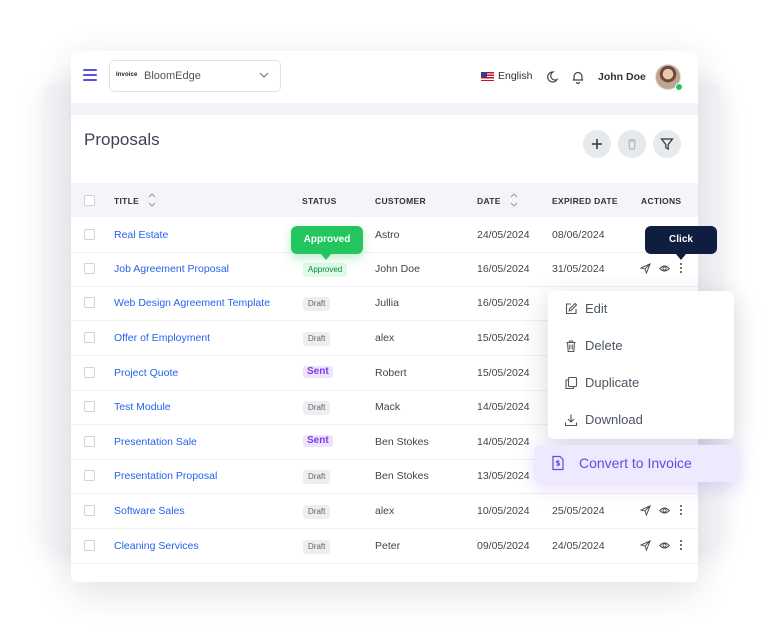 The height and width of the screenshot is (632, 768). I want to click on proposal-title-link: Job Agreement Proposal, so click(171, 269).